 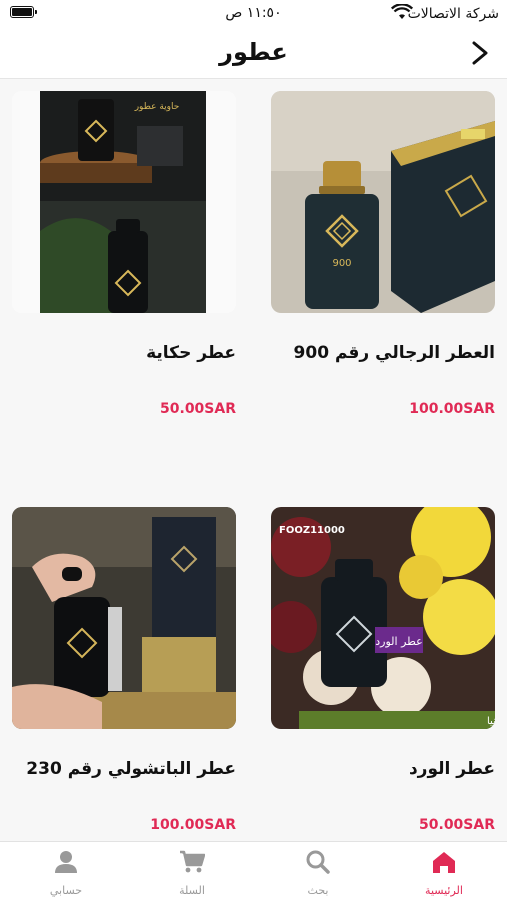 What do you see at coordinates (383, 202) in the screenshot?
I see `product-image: 900` at bounding box center [383, 202].